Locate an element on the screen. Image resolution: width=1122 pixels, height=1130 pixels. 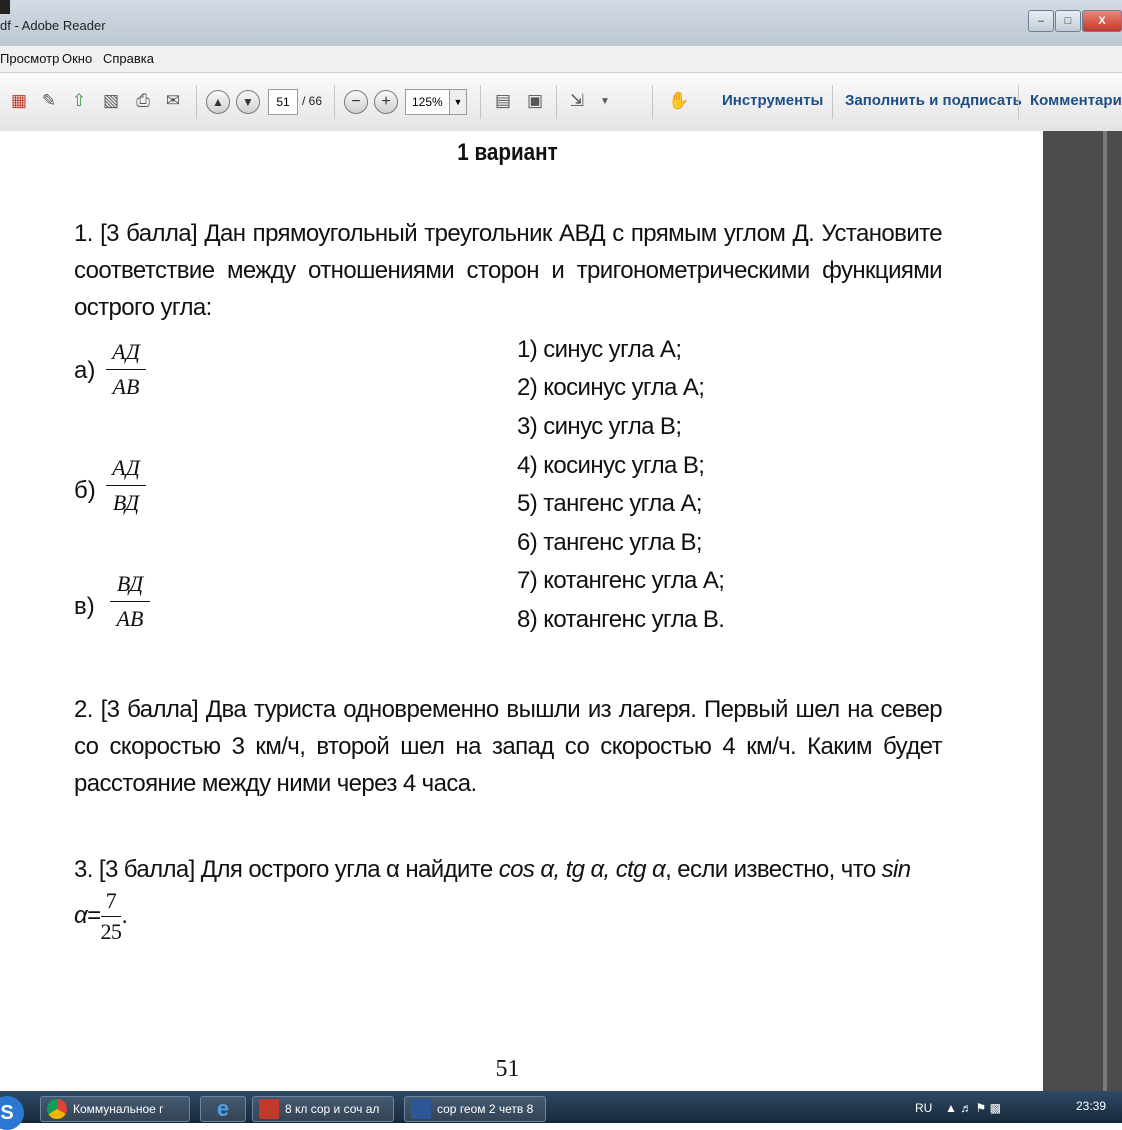
side-panel is located at coordinates (1082, 611).